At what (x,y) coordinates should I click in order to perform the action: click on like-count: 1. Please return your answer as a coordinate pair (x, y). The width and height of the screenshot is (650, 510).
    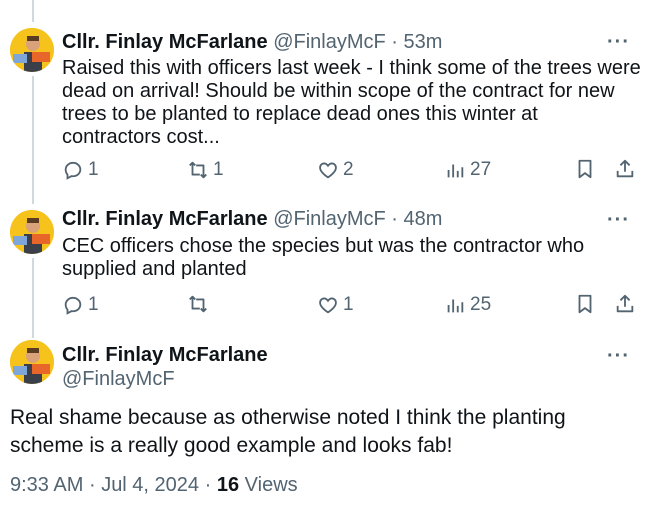
    Looking at the image, I should click on (348, 304).